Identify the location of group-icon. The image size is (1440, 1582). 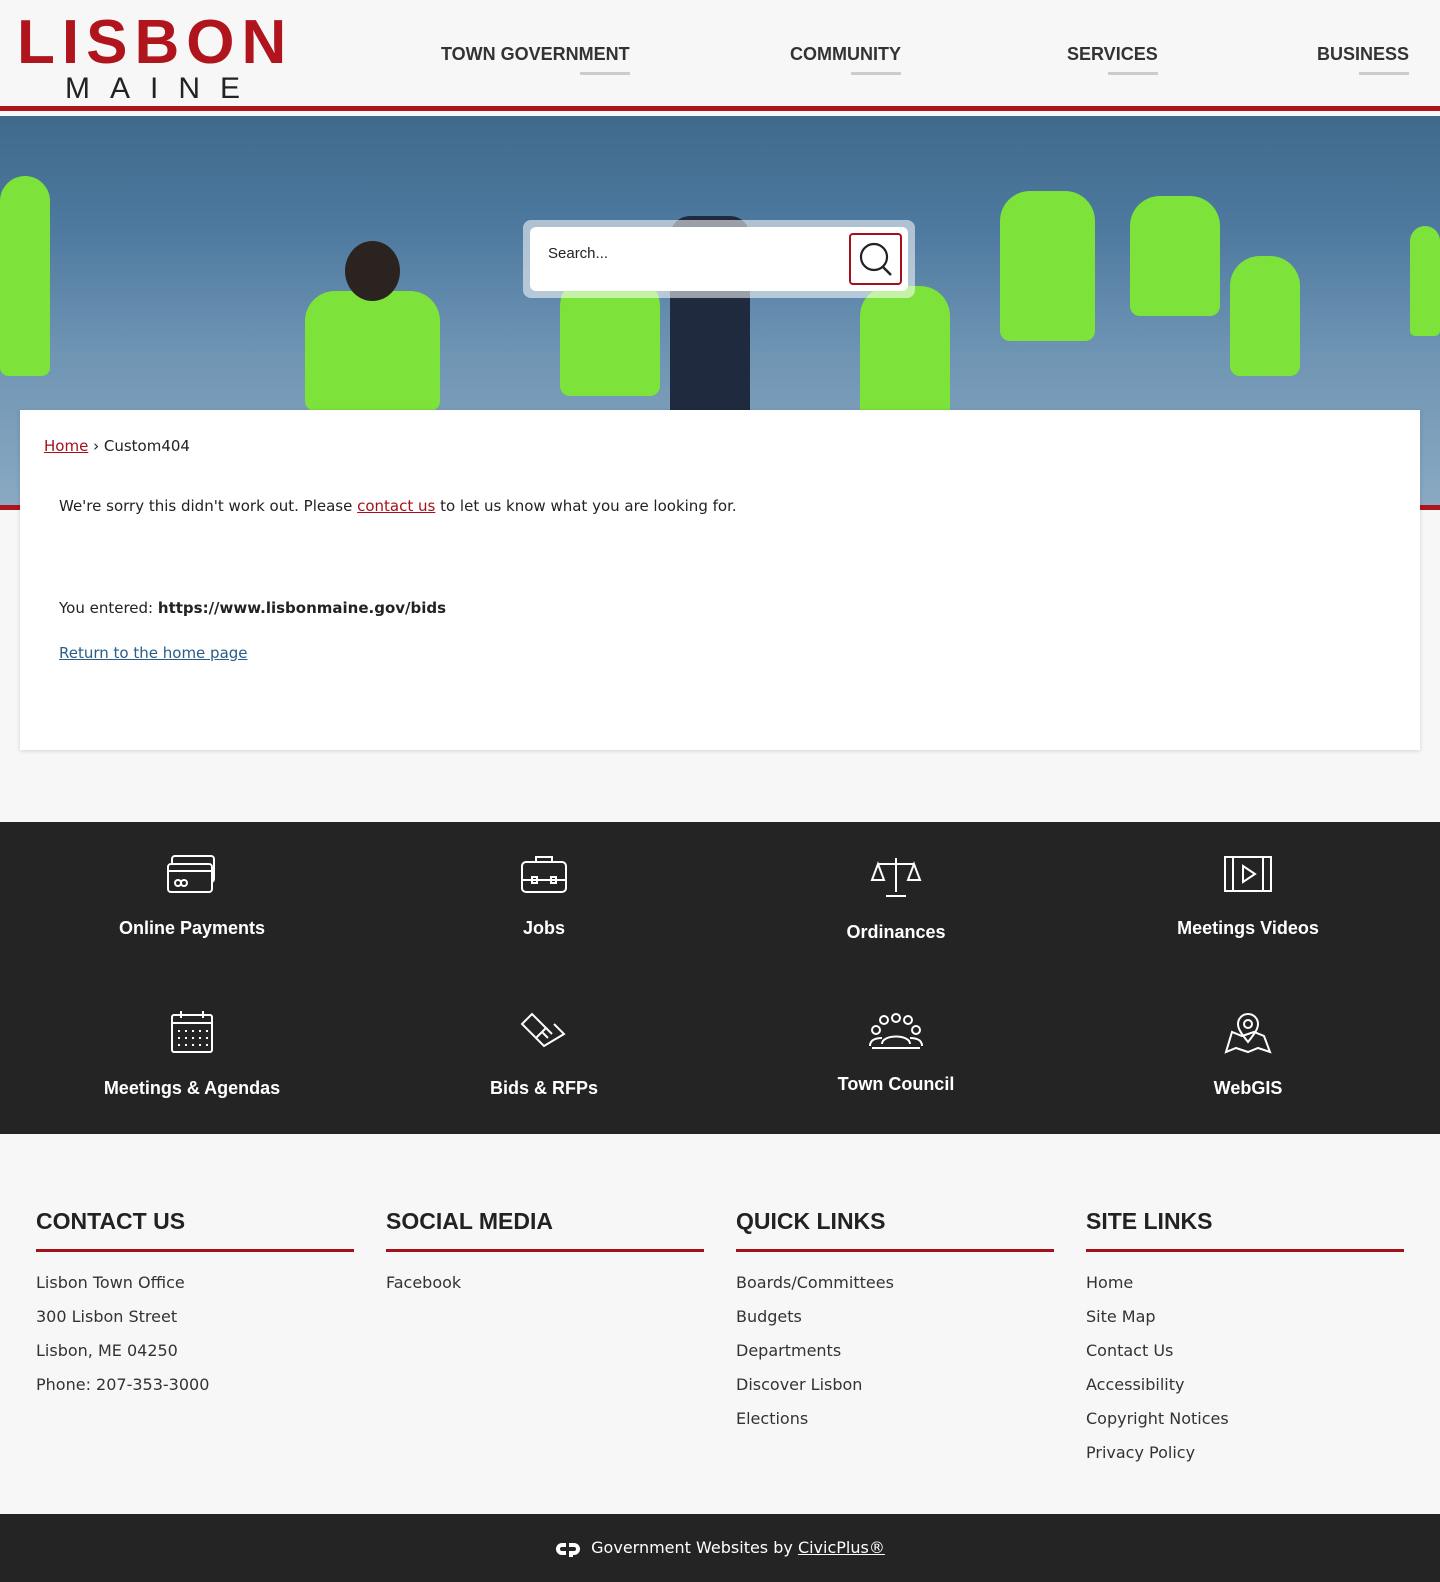
(896, 1031).